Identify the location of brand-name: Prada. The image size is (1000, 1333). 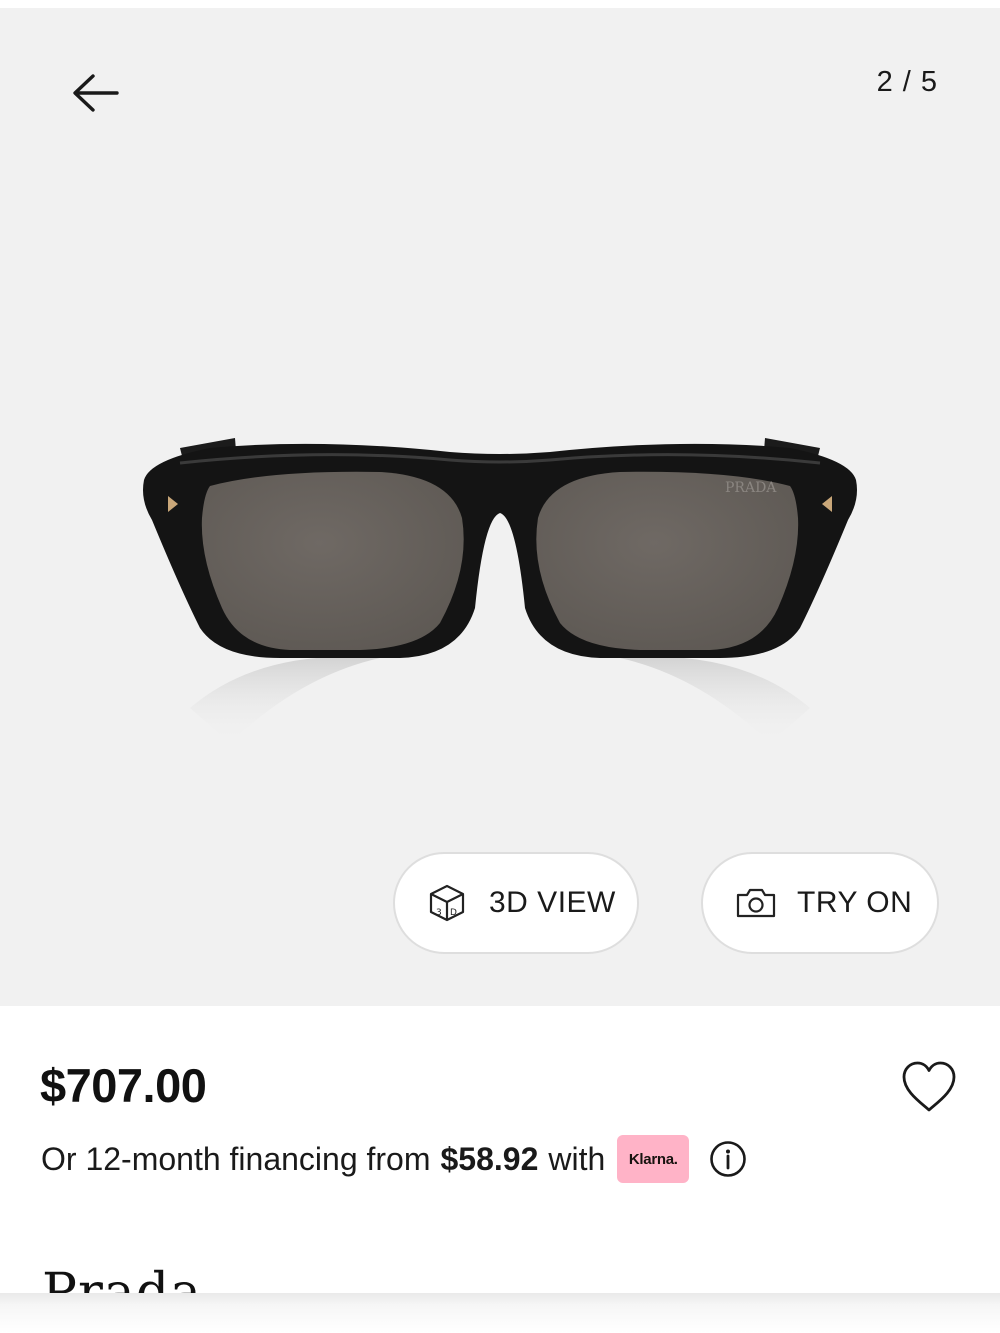
(122, 1279).